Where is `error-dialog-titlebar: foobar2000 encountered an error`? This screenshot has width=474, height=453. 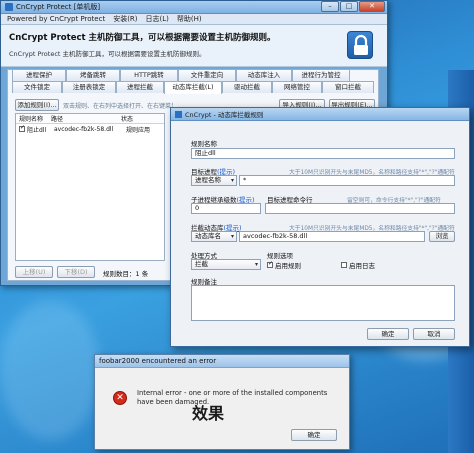
error-dialog-titlebar: foobar2000 encountered an error is located at coordinates (222, 361).